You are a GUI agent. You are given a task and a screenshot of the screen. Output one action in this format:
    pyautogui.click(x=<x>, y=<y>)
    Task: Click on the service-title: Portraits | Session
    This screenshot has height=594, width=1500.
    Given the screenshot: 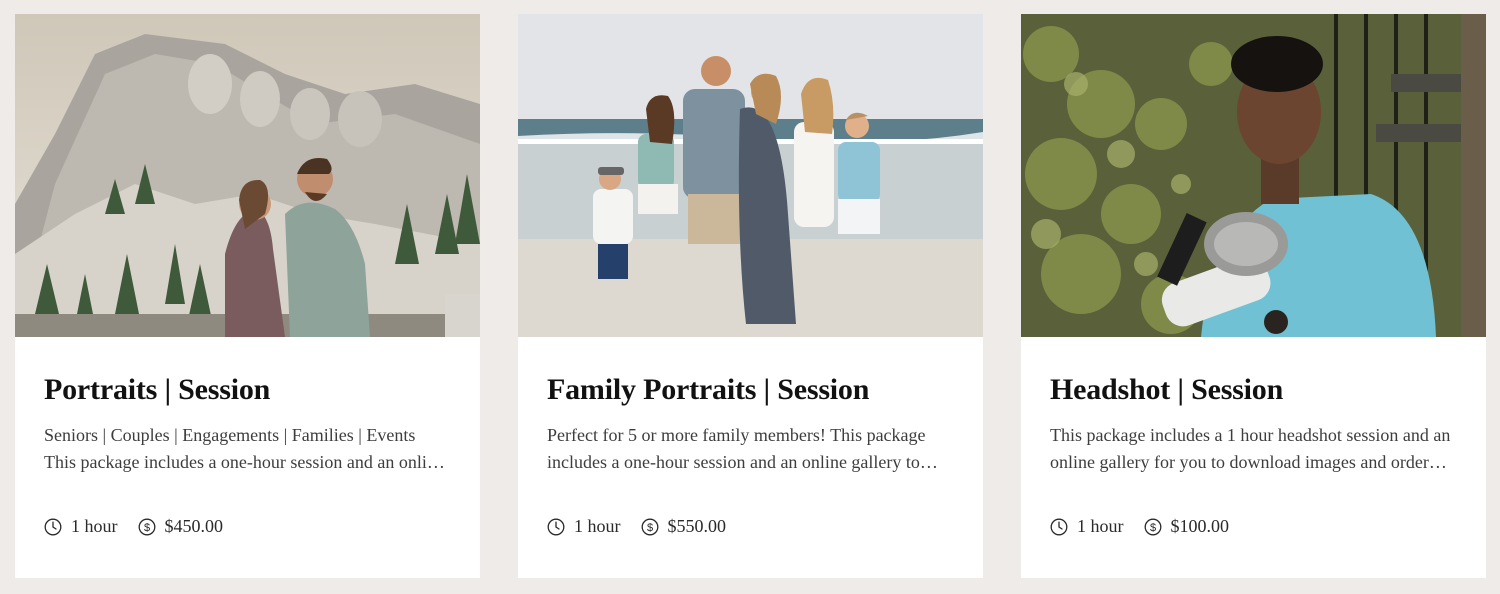 What is the action you would take?
    pyautogui.click(x=247, y=389)
    